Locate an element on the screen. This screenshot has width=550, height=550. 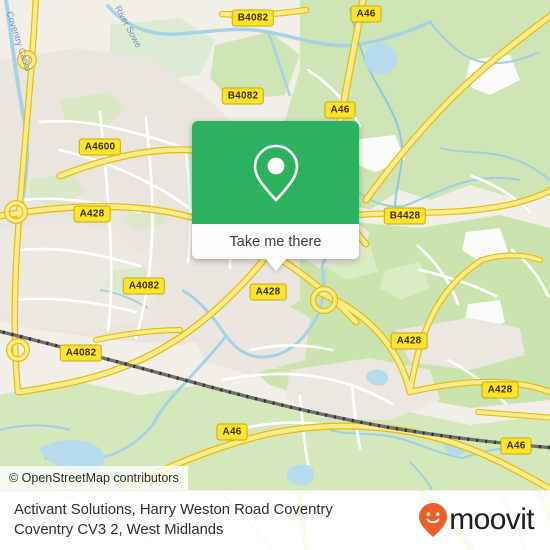
road-shield: A4600 is located at coordinates (100, 147).